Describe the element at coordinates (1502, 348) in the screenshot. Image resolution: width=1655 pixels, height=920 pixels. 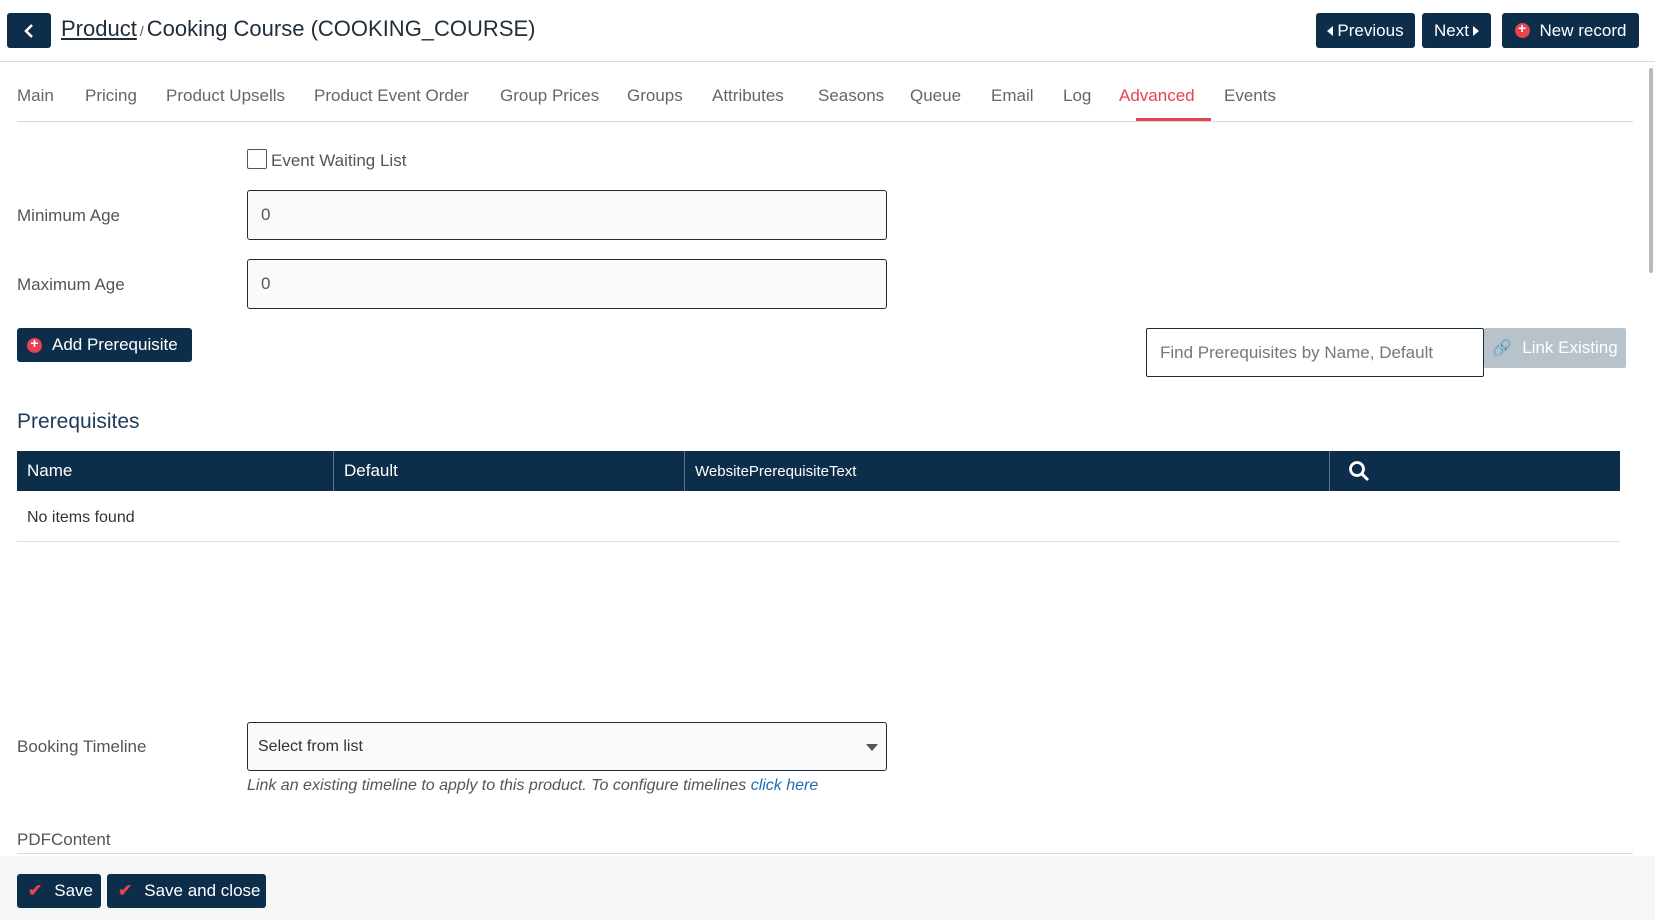
I see `link-icon: 🔗` at that location.